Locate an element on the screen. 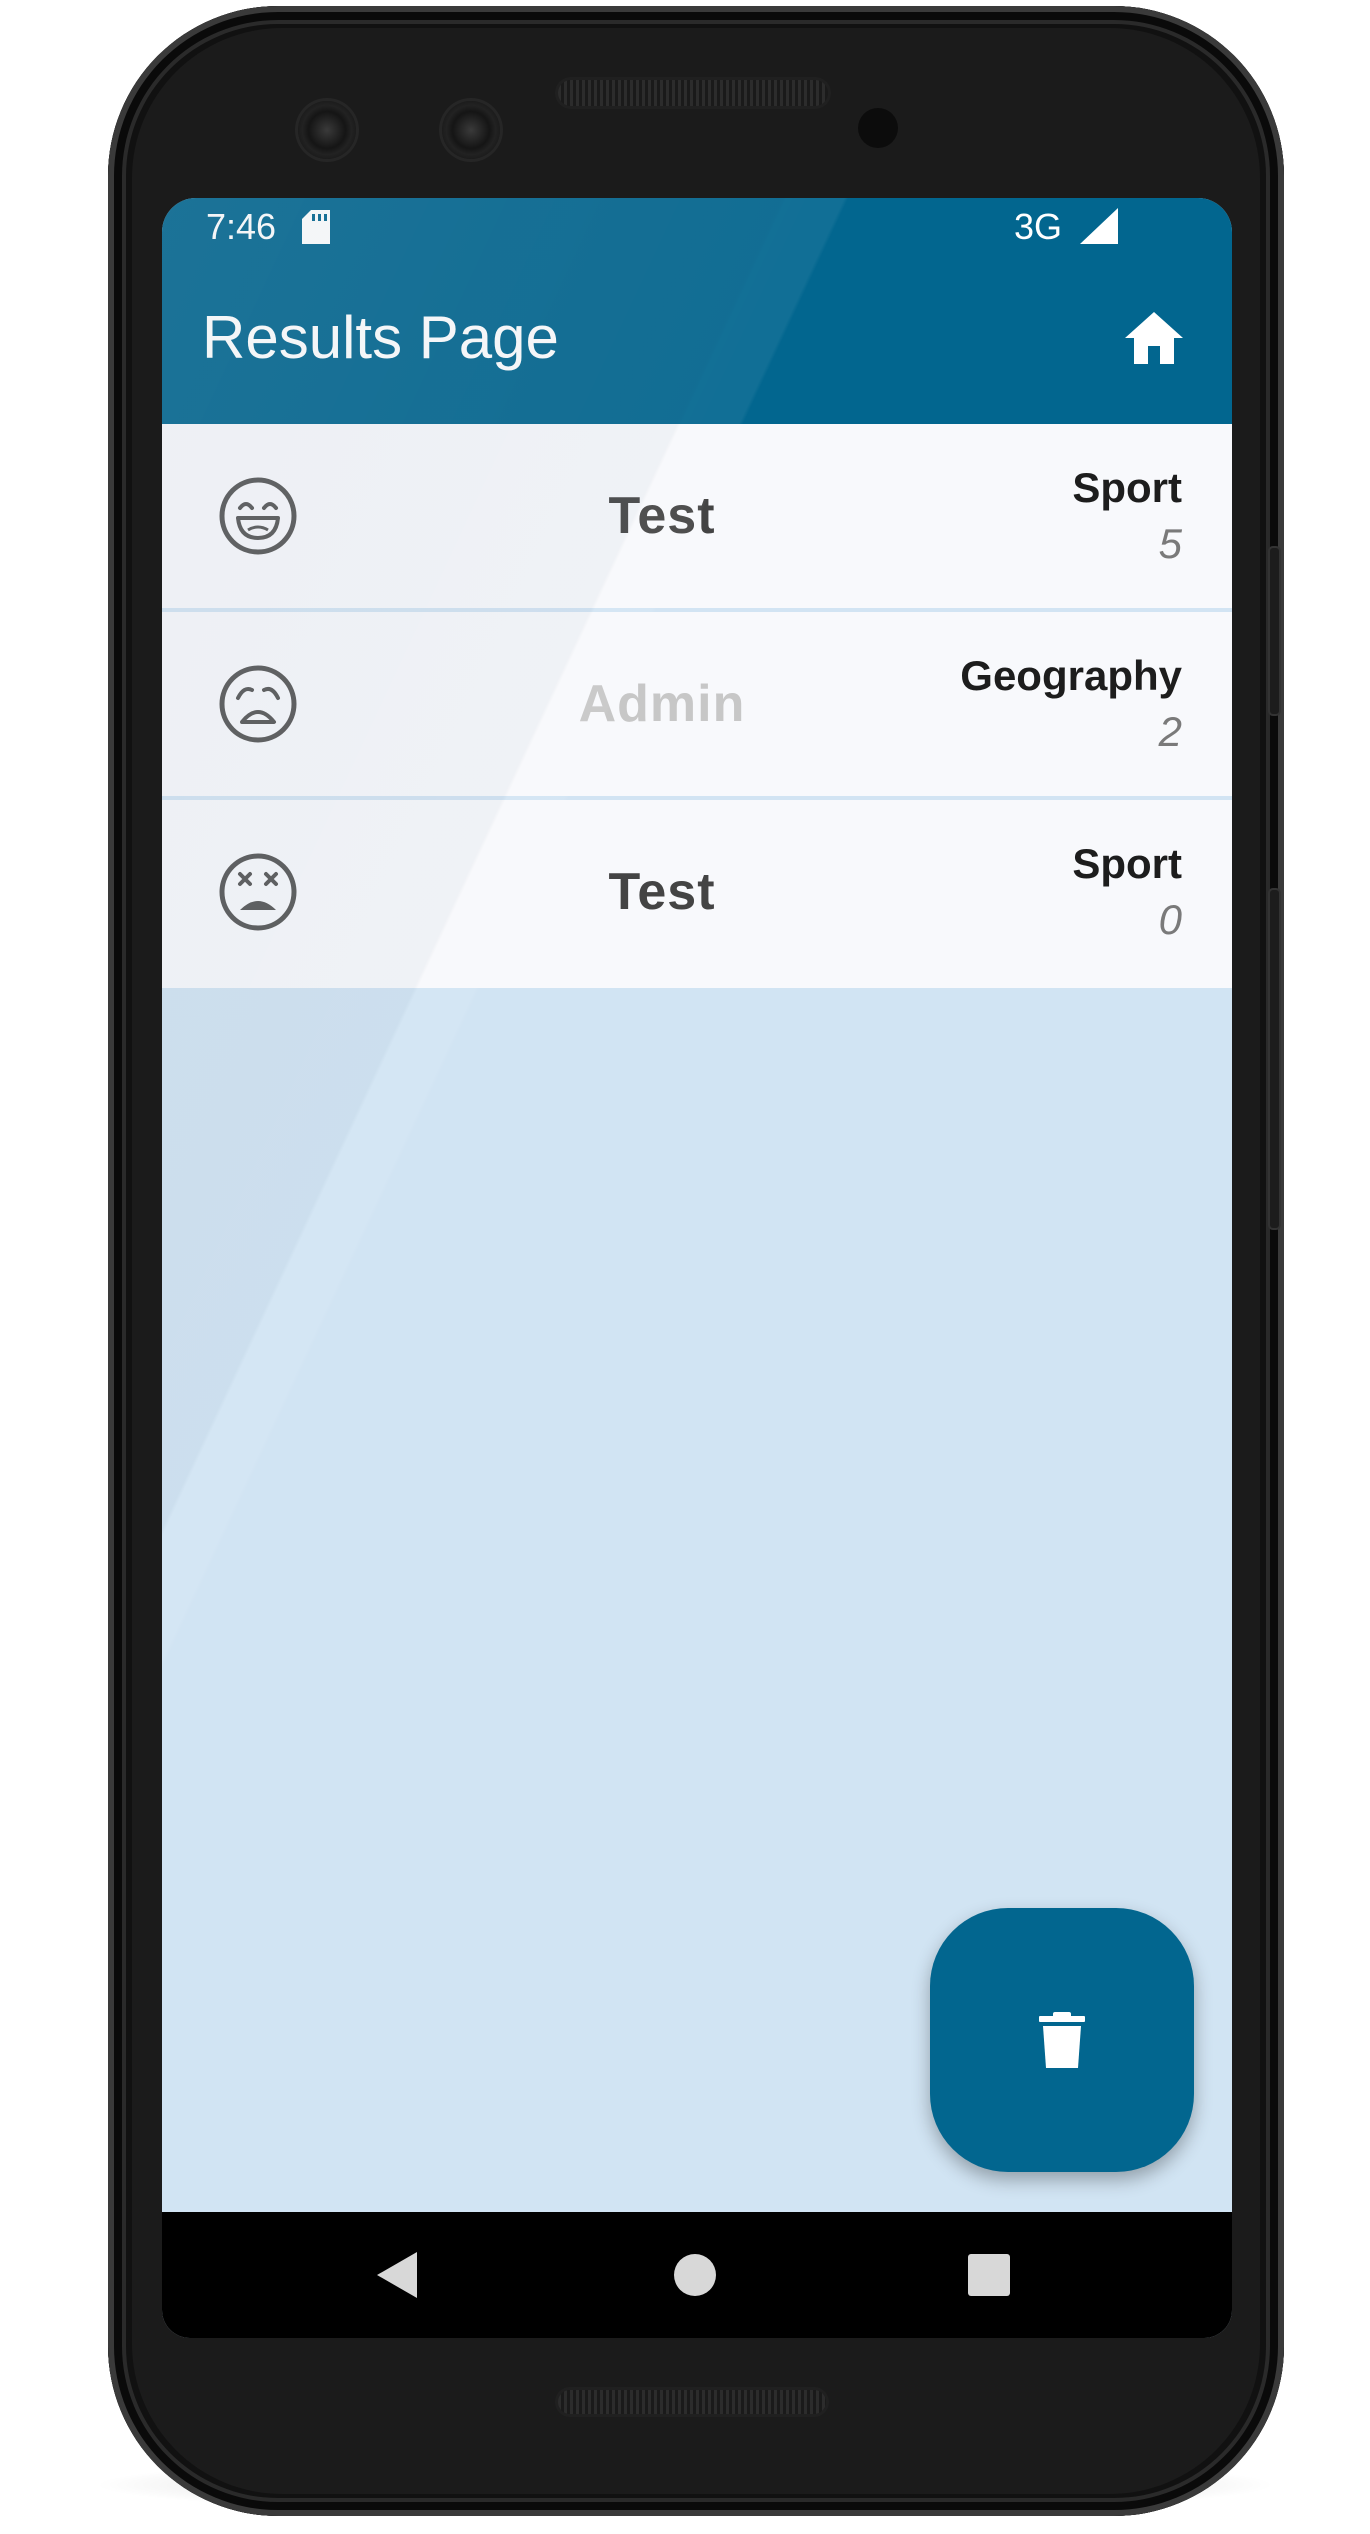  quiz-score: 2 is located at coordinates (1170, 731).